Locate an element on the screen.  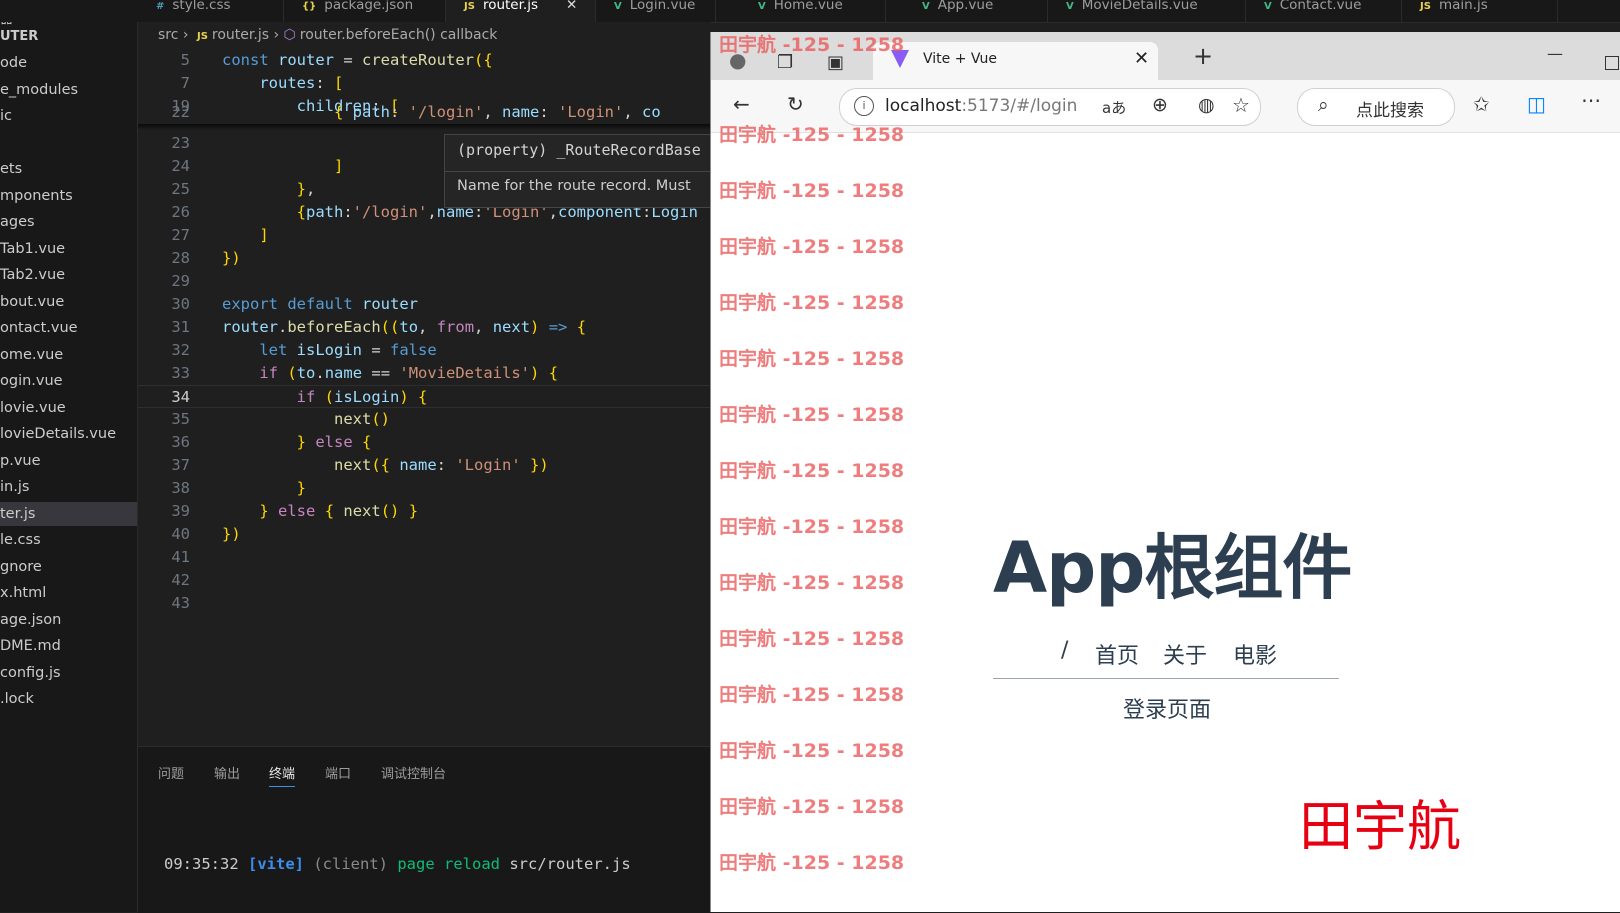
code-line: 40}) is located at coordinates (424, 534).